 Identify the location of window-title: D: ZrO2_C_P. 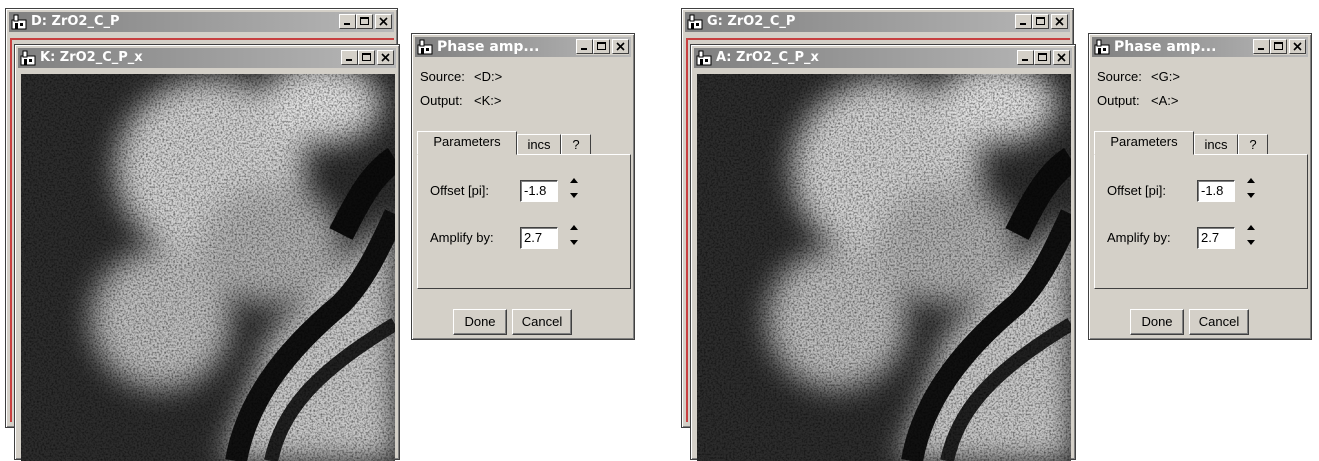
(75, 21).